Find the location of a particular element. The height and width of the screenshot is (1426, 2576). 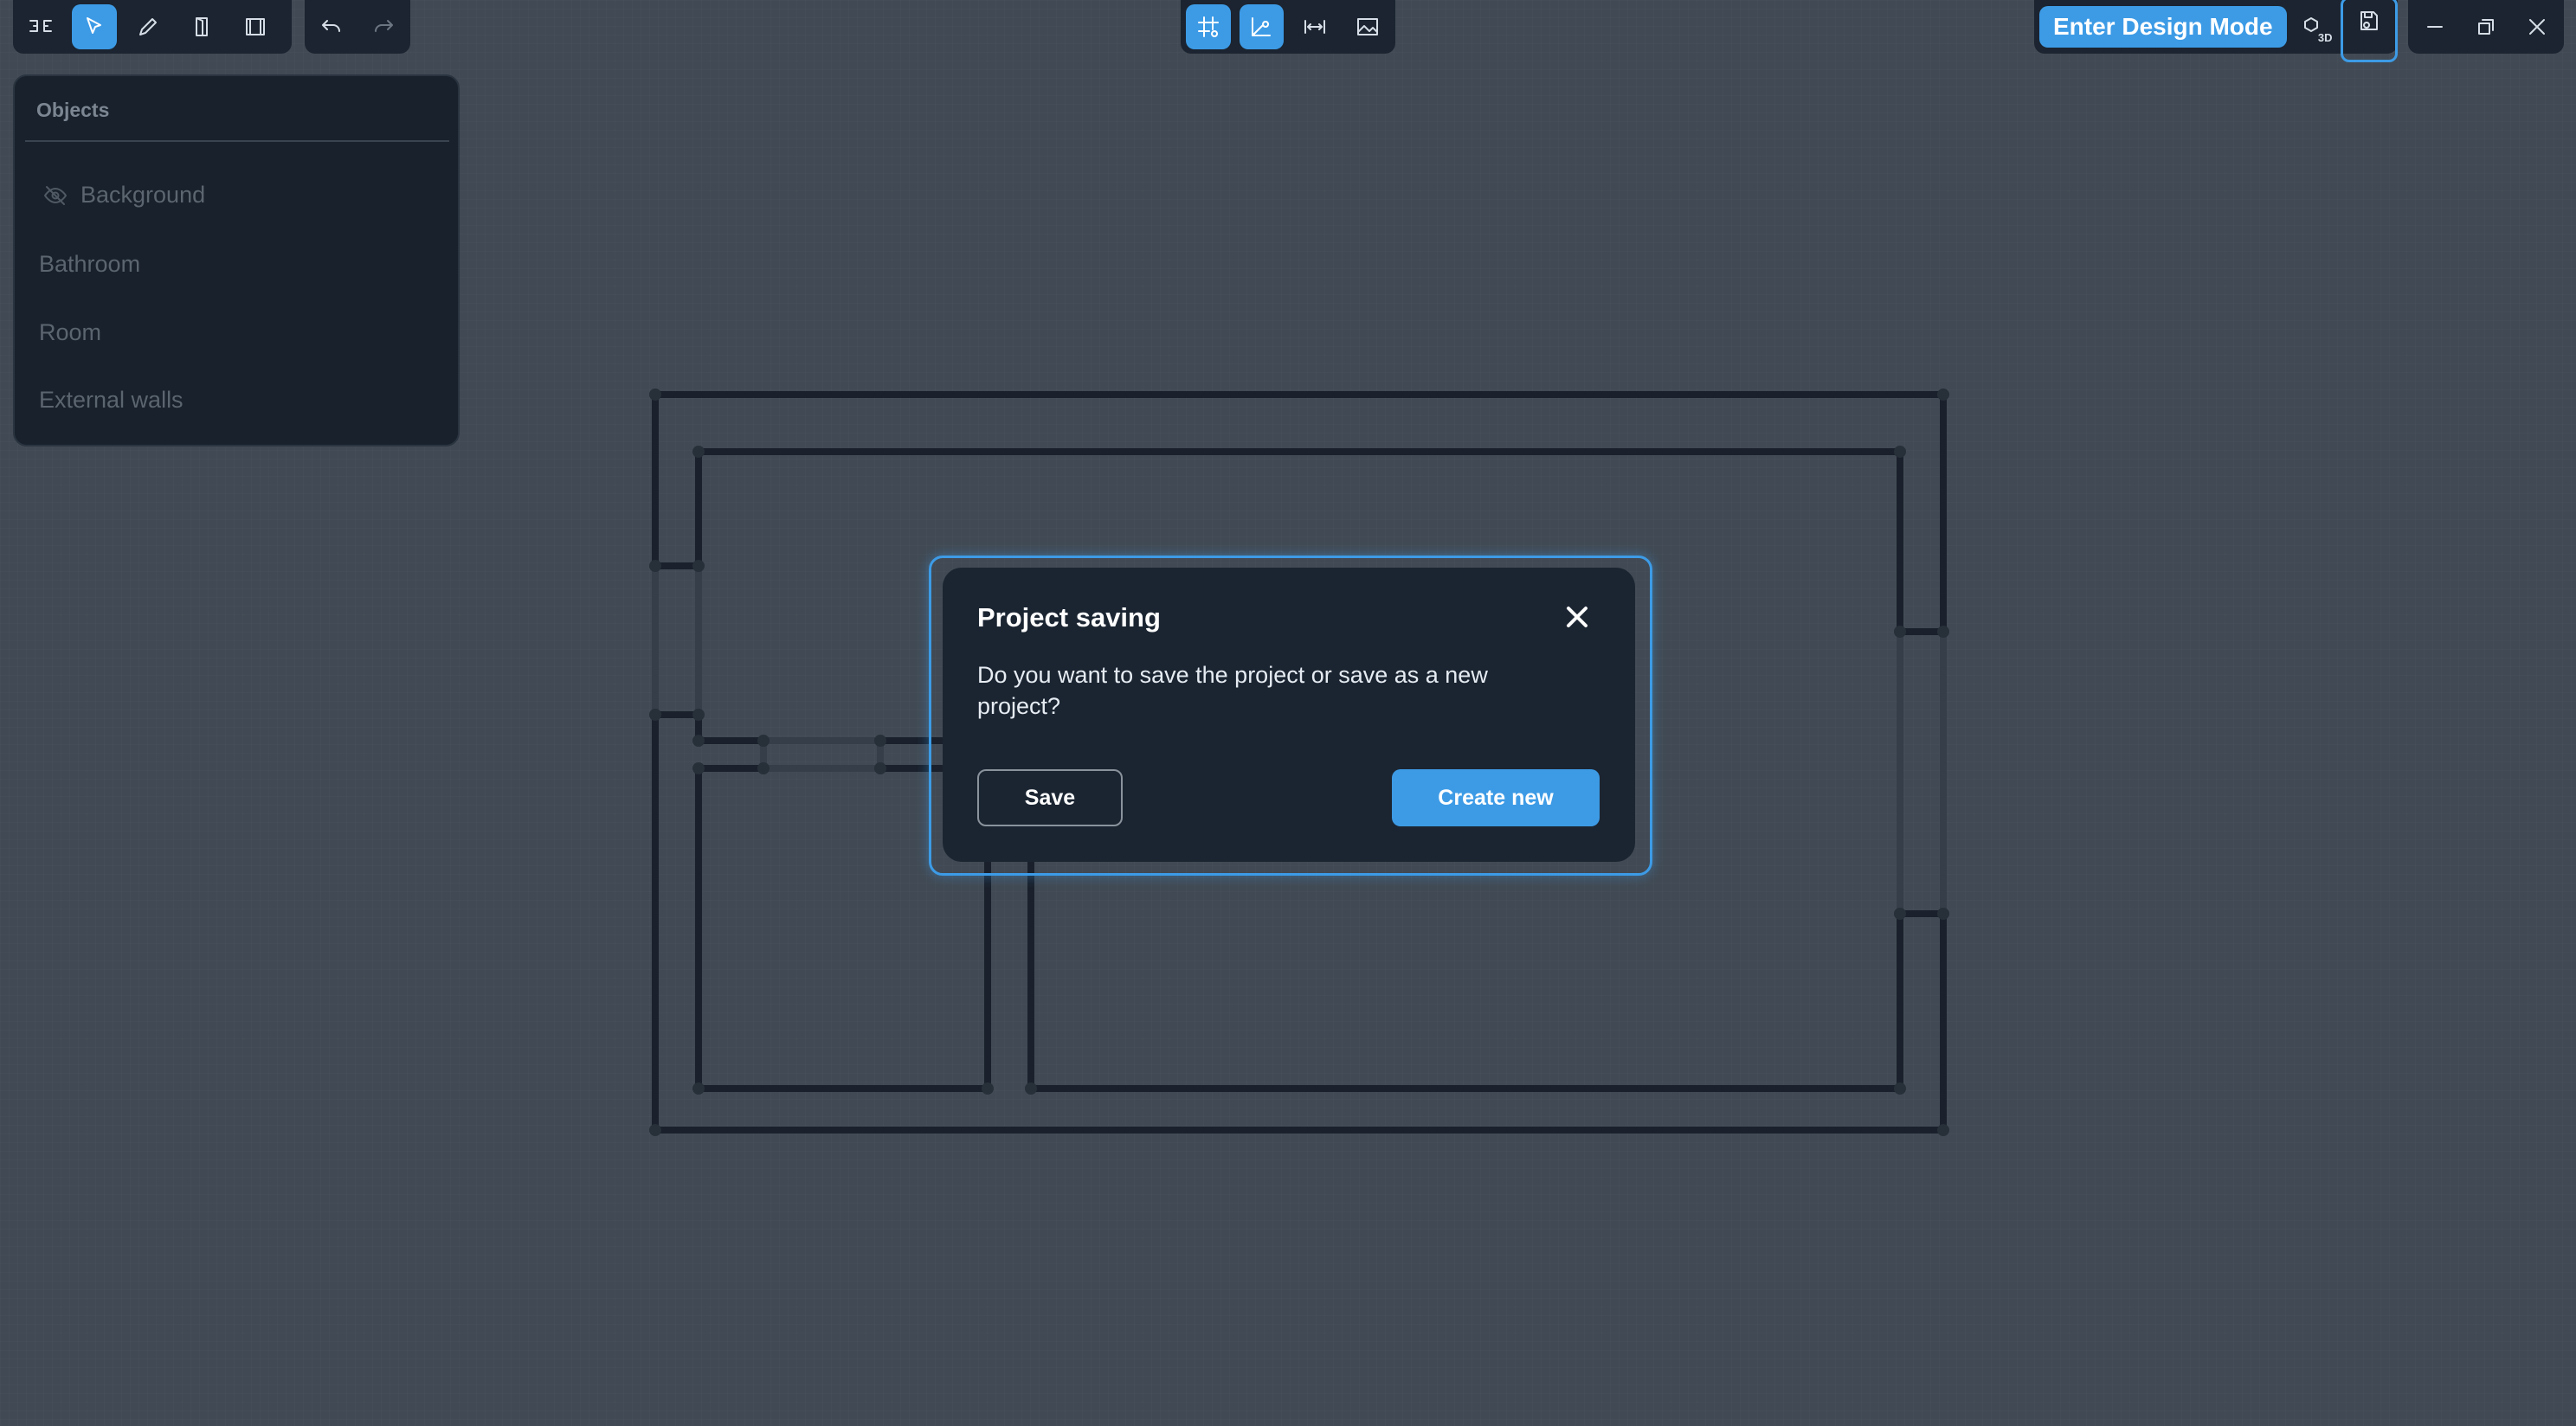

object-item-external-walls: External walls is located at coordinates (111, 400).